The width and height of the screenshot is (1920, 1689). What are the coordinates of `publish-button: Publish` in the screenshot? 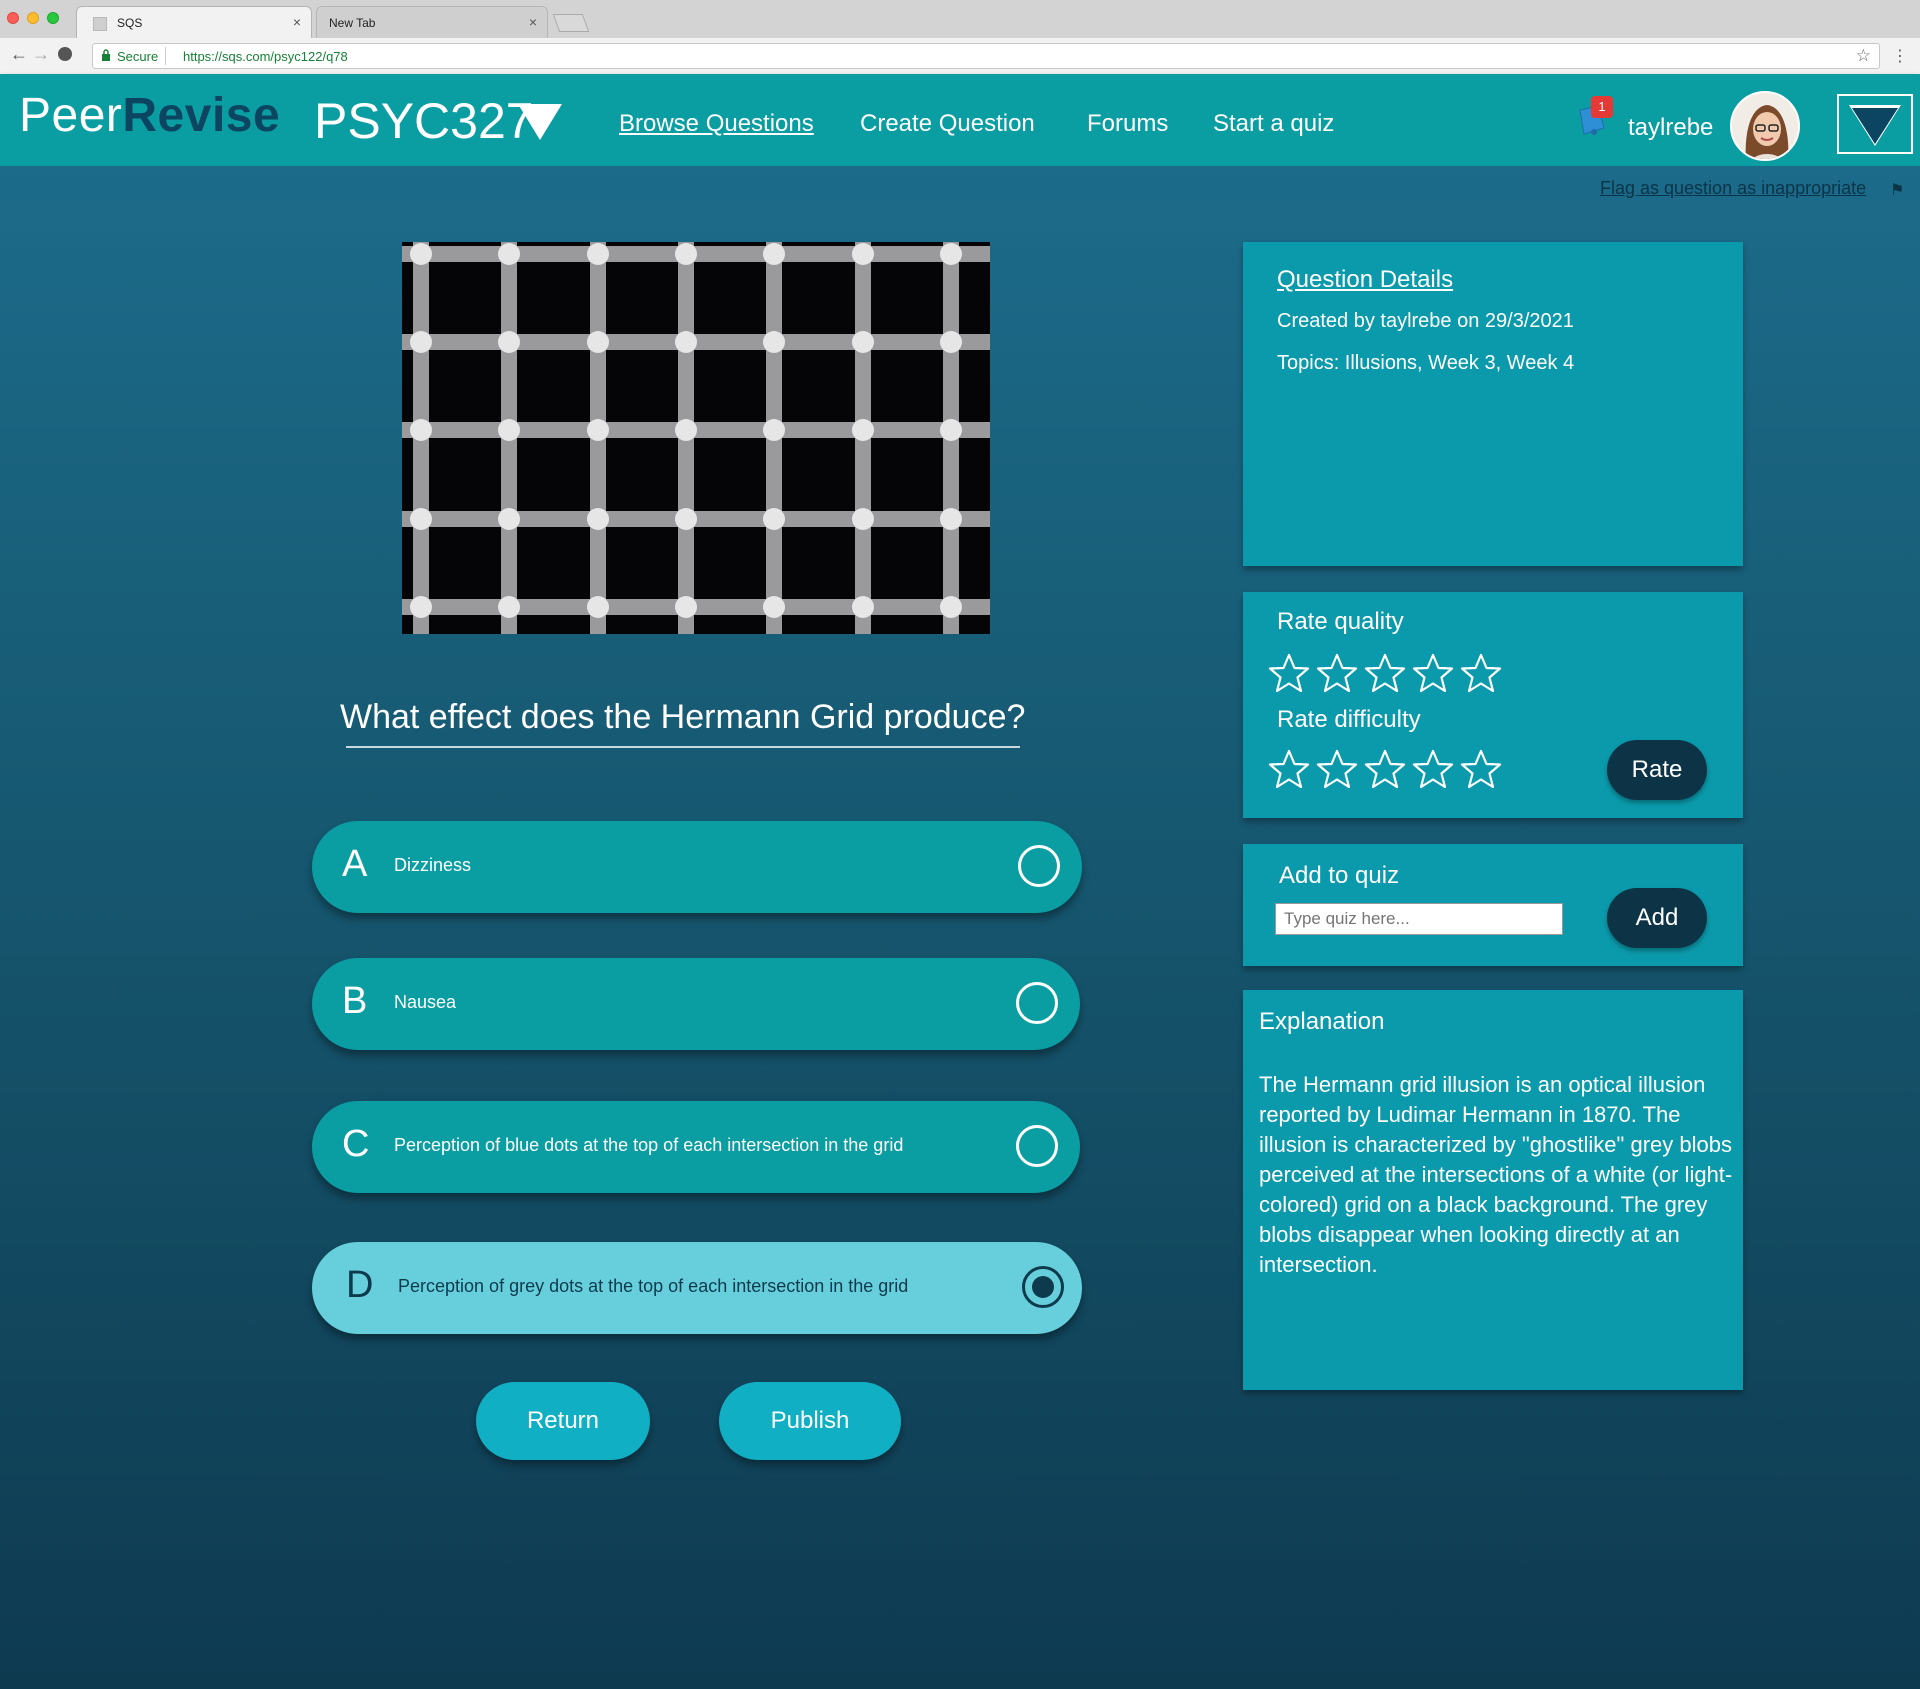 It's located at (810, 1421).